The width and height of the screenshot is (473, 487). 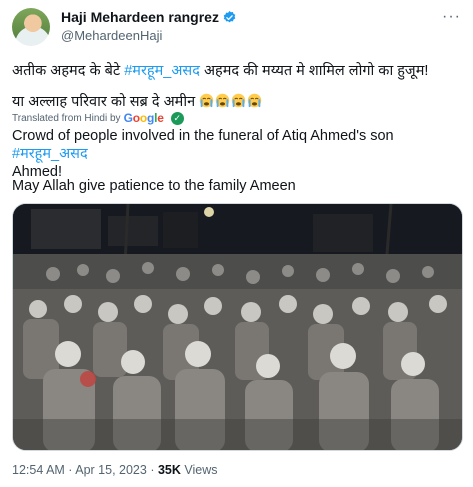 What do you see at coordinates (66, 118) in the screenshot?
I see `translated-from-label: Translated from Hindi by` at bounding box center [66, 118].